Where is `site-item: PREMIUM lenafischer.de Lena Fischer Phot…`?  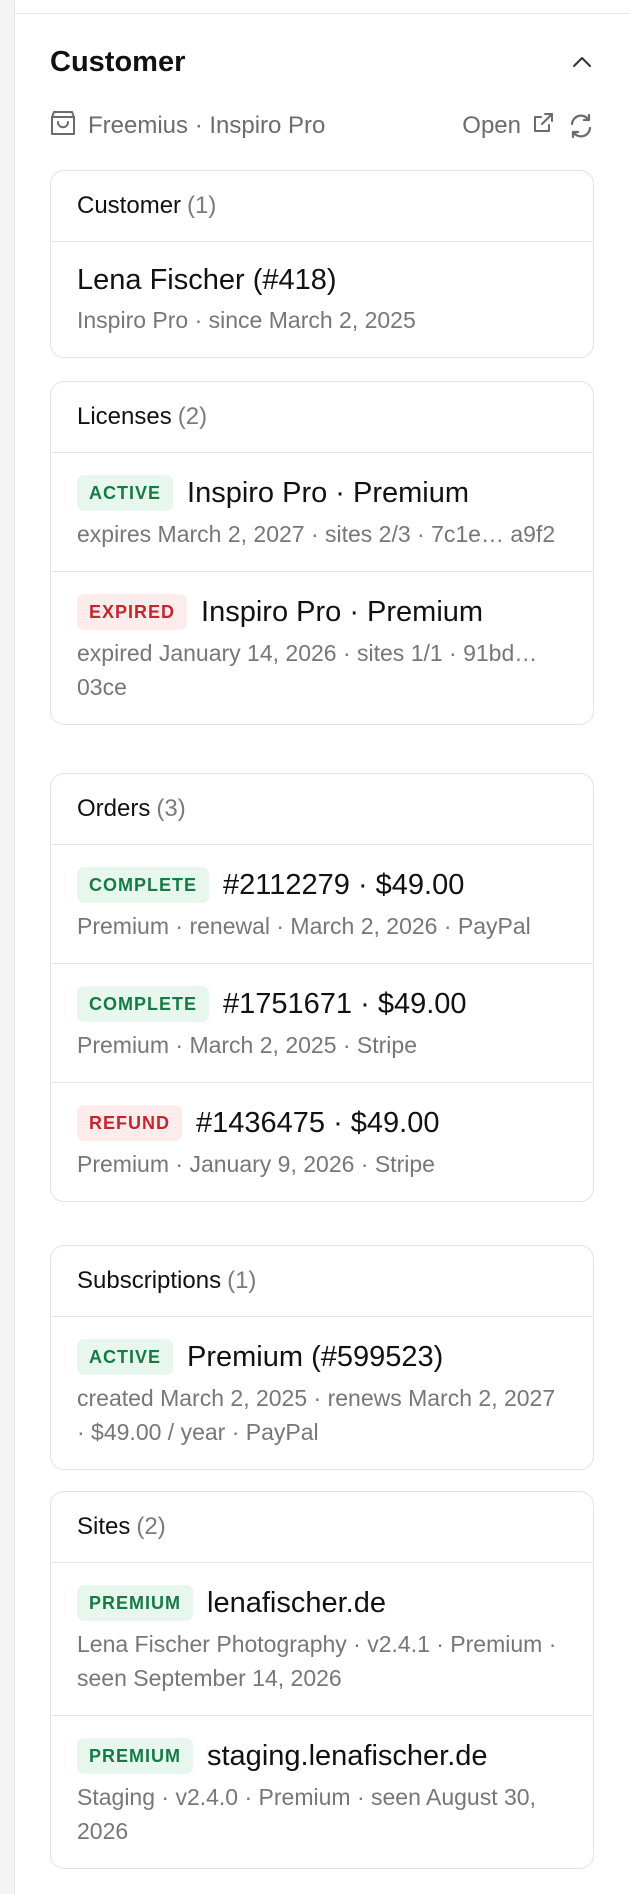
site-item: PREMIUM lenafischer.de Lena Fischer Phot… is located at coordinates (322, 1639).